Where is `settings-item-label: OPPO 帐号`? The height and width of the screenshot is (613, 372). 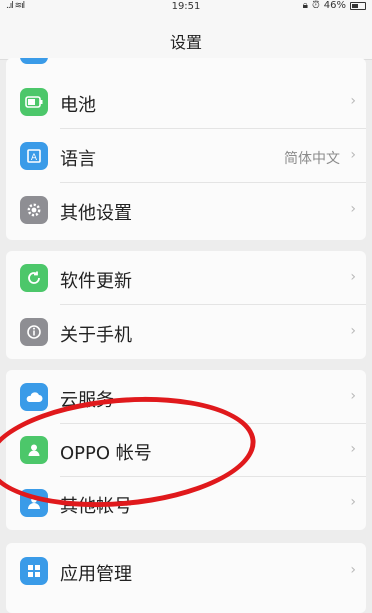
settings-item-label: OPPO 帐号 is located at coordinates (106, 453).